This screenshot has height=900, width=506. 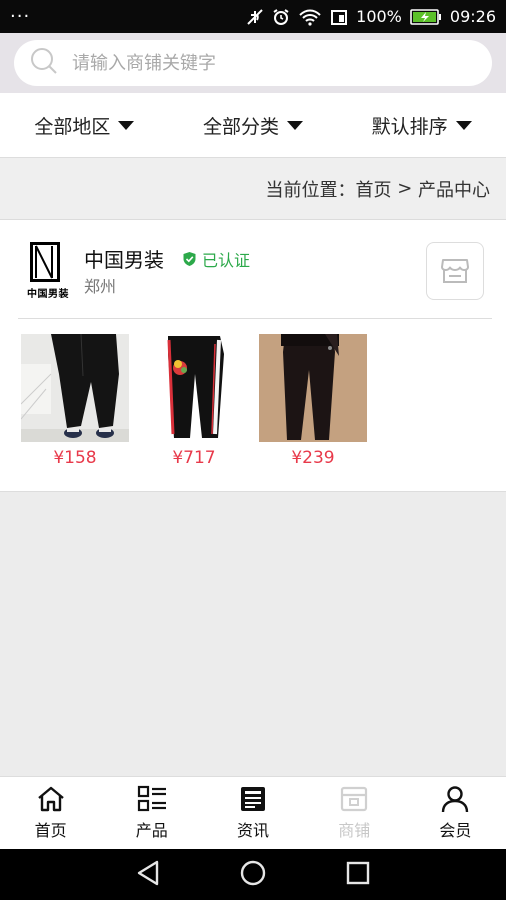 What do you see at coordinates (50, 799) in the screenshot?
I see `home-icon` at bounding box center [50, 799].